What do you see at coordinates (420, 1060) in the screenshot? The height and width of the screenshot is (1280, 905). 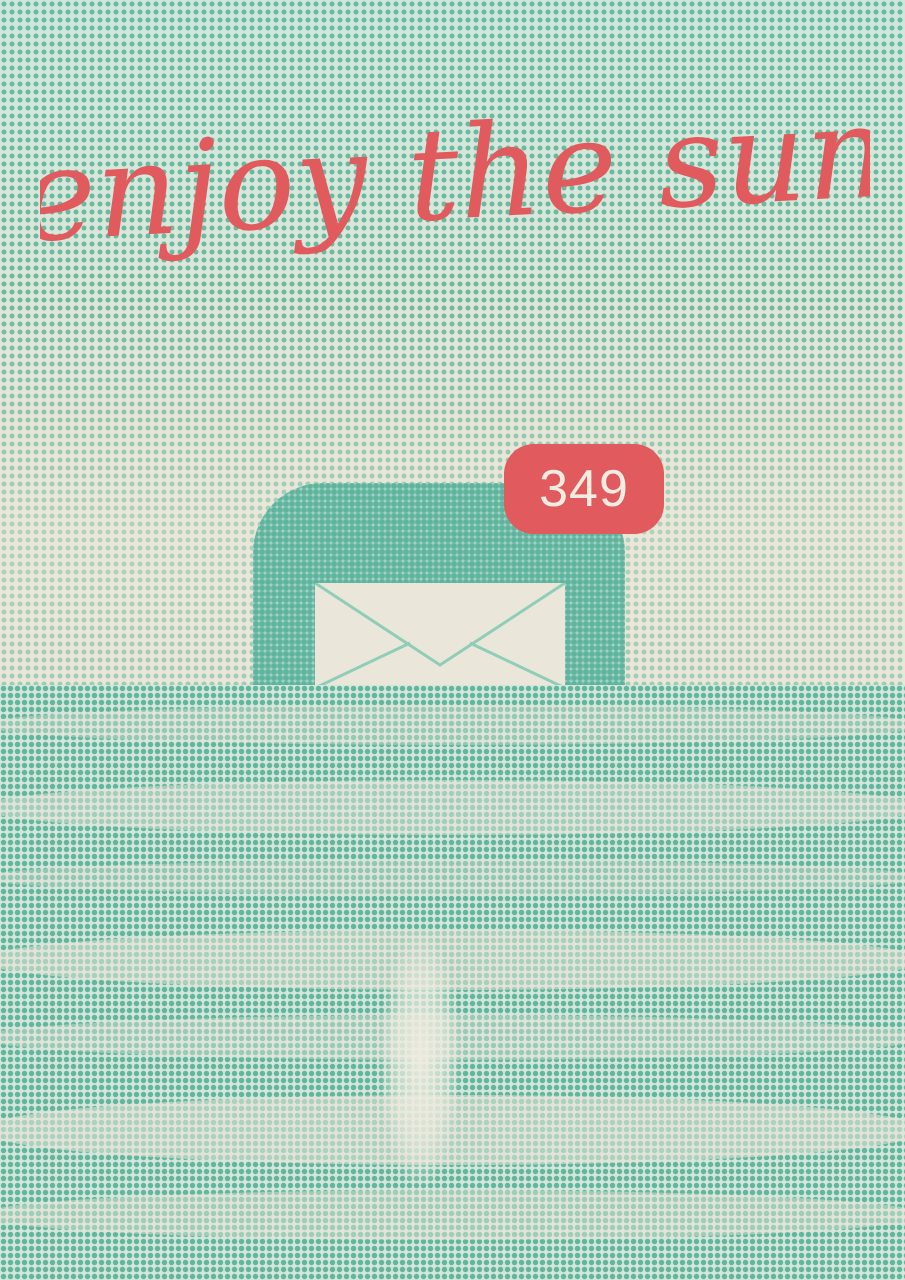 I see `sun-reflection` at bounding box center [420, 1060].